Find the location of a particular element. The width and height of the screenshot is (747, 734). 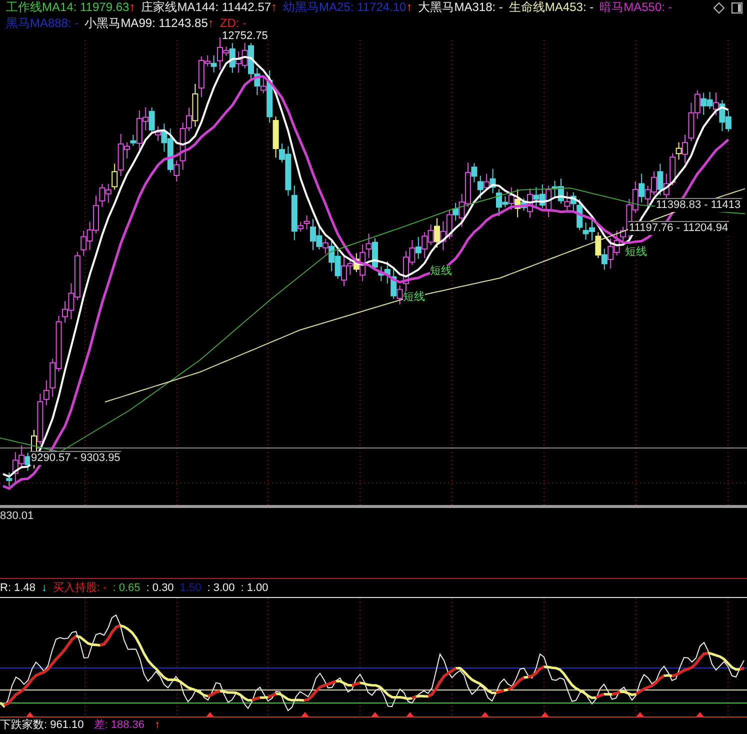

indicator-value: 工作线MA14: 11979.63 is located at coordinates (68, 7).